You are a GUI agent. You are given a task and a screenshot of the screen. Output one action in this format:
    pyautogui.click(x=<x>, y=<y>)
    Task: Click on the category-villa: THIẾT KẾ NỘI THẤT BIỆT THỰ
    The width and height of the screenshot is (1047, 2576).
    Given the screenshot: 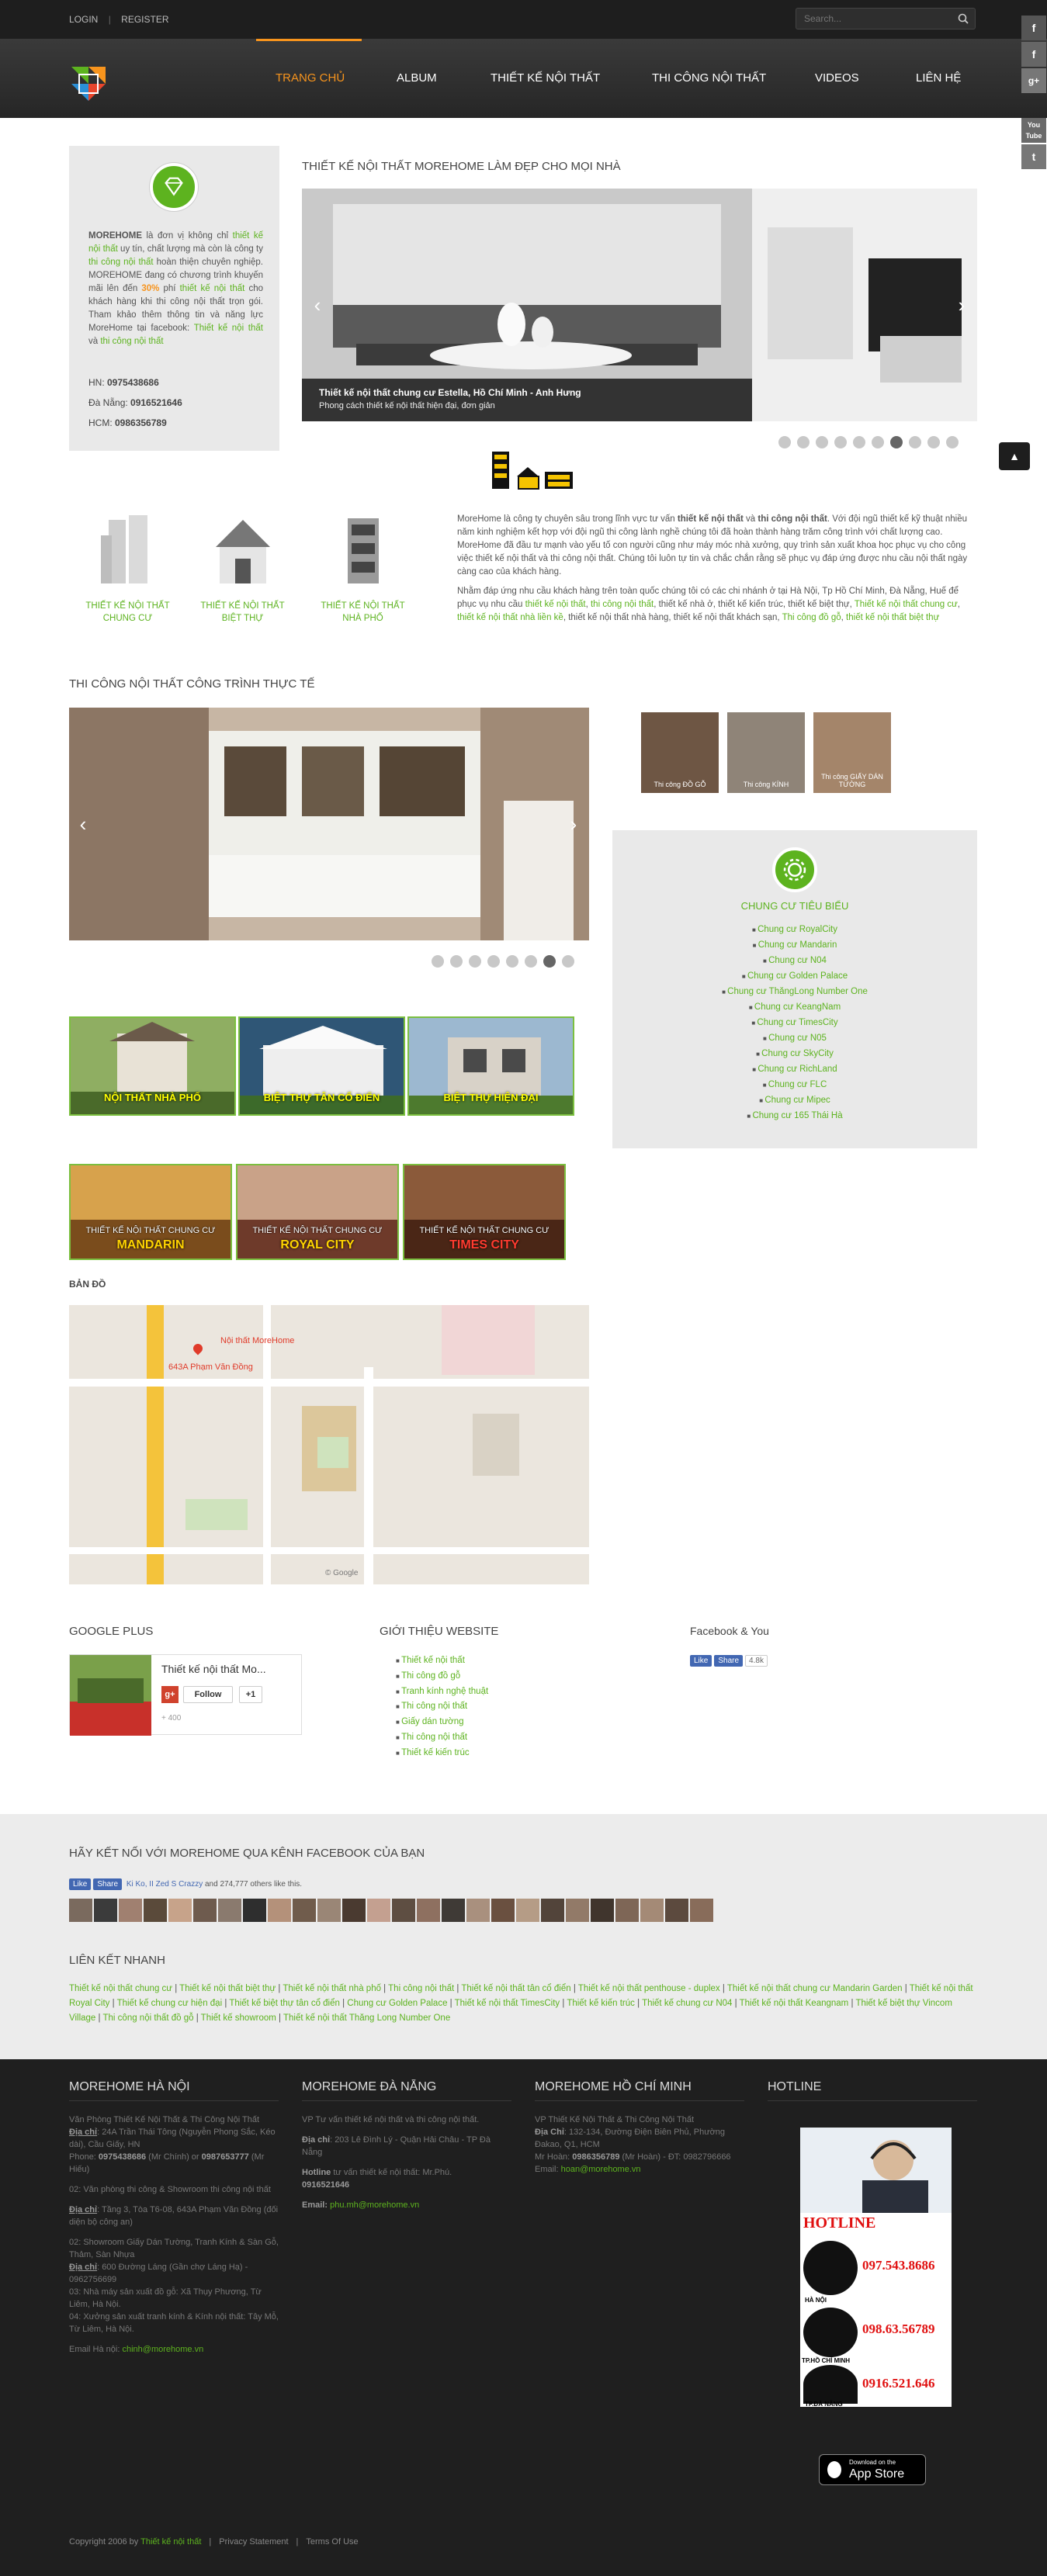 What is the action you would take?
    pyautogui.click(x=242, y=568)
    